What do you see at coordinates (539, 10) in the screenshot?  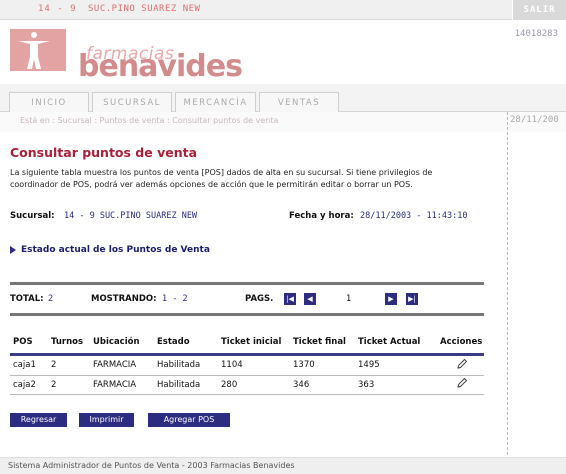 I see `logout-button: SALIR` at bounding box center [539, 10].